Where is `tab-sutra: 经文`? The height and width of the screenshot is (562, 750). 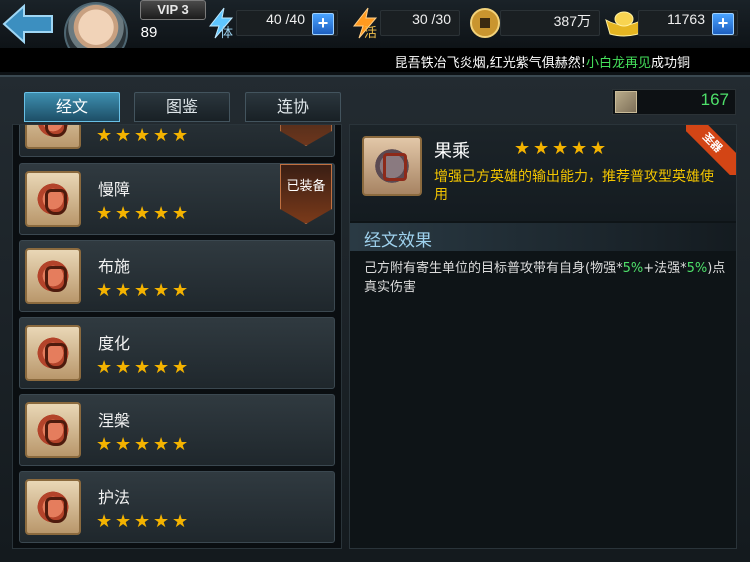 tab-sutra: 经文 is located at coordinates (72, 107).